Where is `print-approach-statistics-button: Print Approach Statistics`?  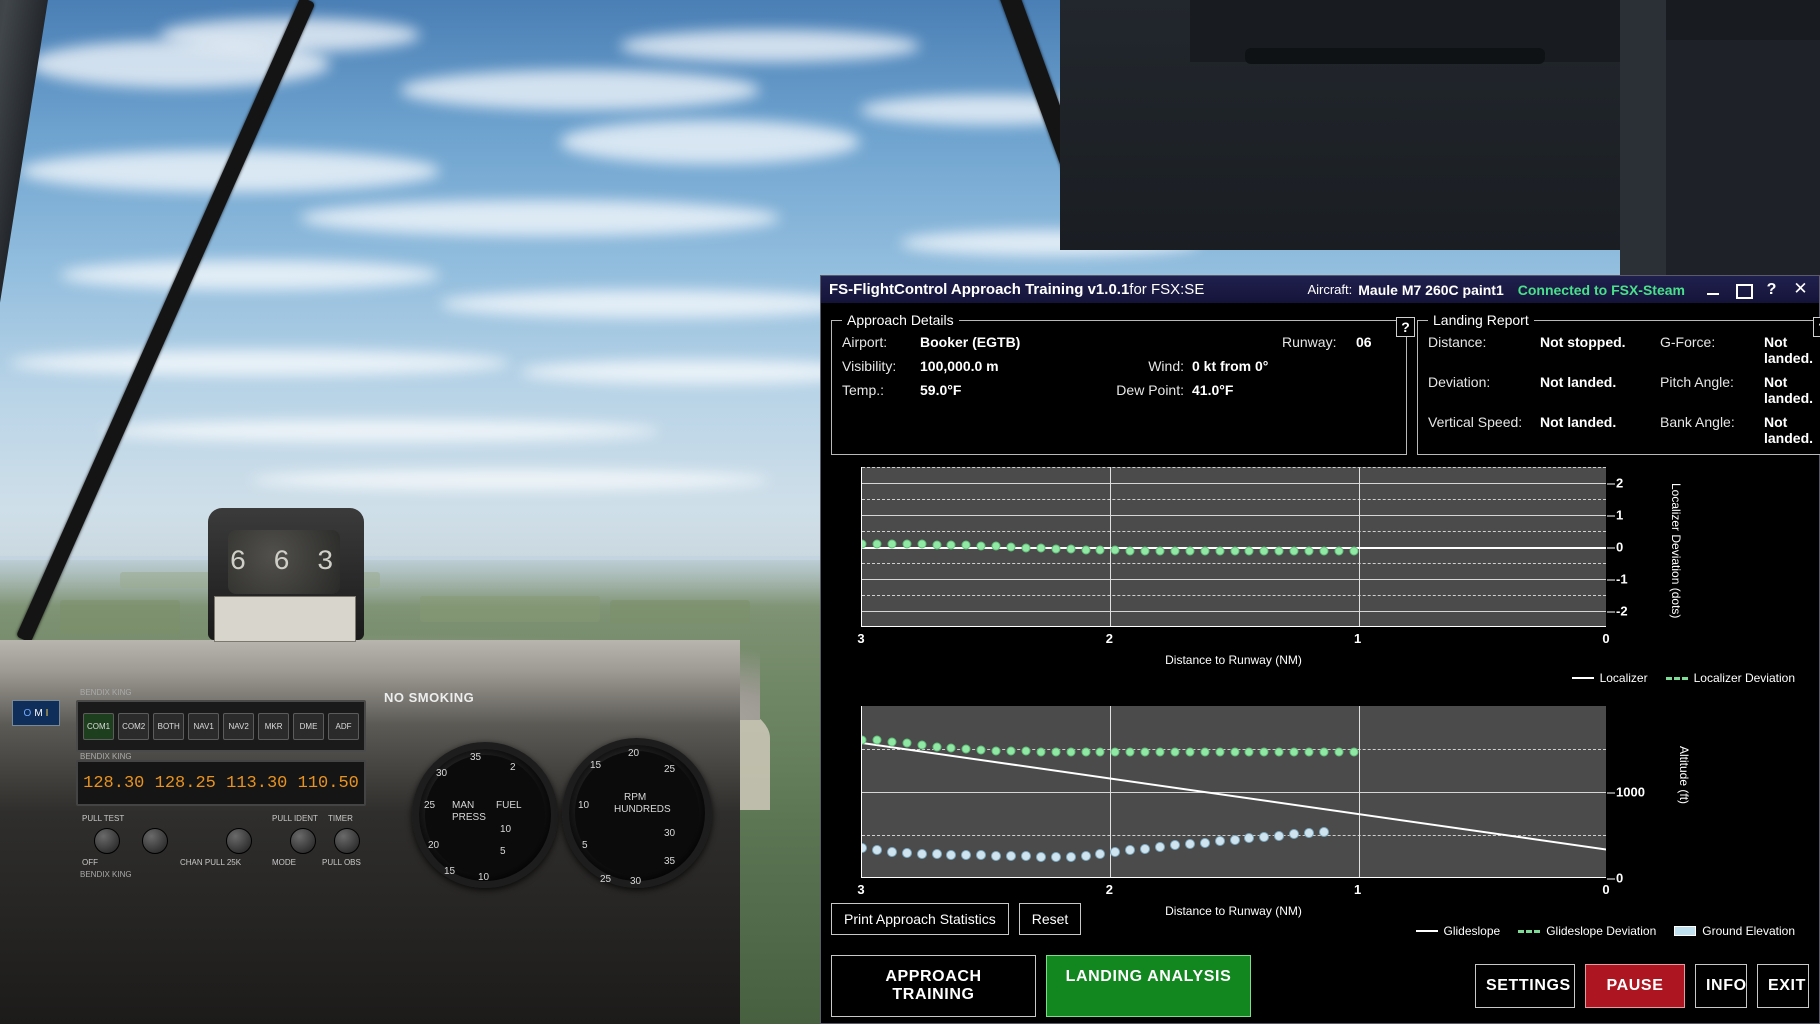
print-approach-statistics-button: Print Approach Statistics is located at coordinates (920, 919).